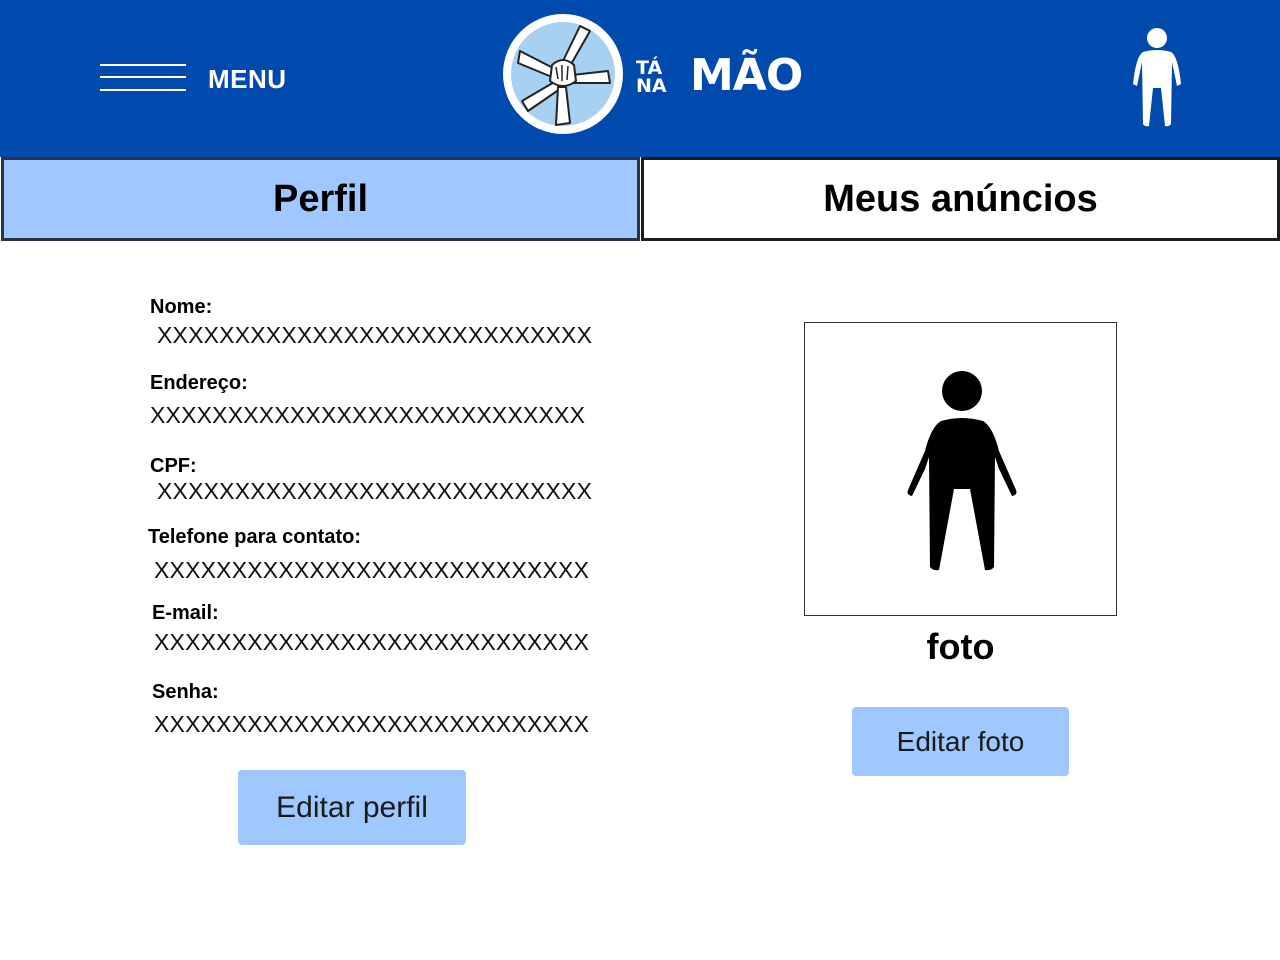 This screenshot has width=1280, height=960. I want to click on phone-label: Telefone para contato:, so click(254, 537).